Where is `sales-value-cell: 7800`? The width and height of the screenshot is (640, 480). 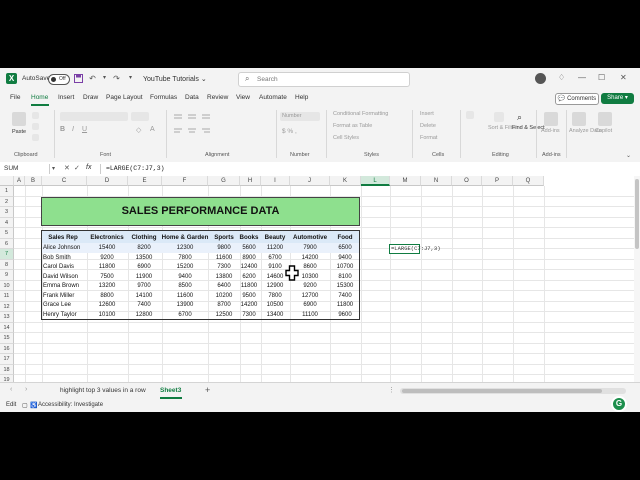 sales-value-cell: 7800 is located at coordinates (185, 258).